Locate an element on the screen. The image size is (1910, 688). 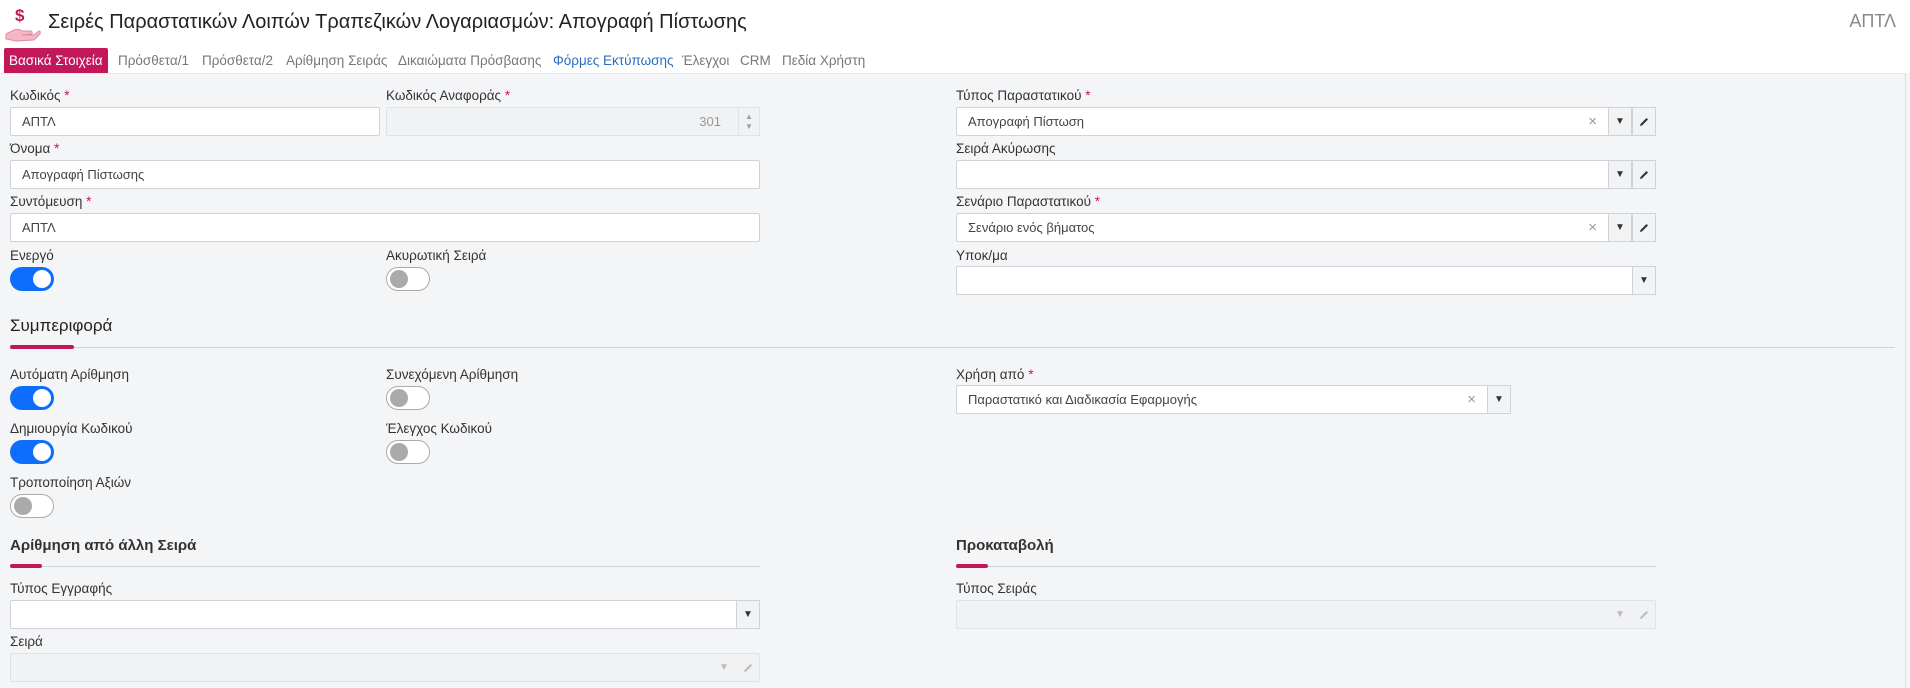
auto-numbering-label: Αυτόματη Αρίθμηση is located at coordinates (69, 374).